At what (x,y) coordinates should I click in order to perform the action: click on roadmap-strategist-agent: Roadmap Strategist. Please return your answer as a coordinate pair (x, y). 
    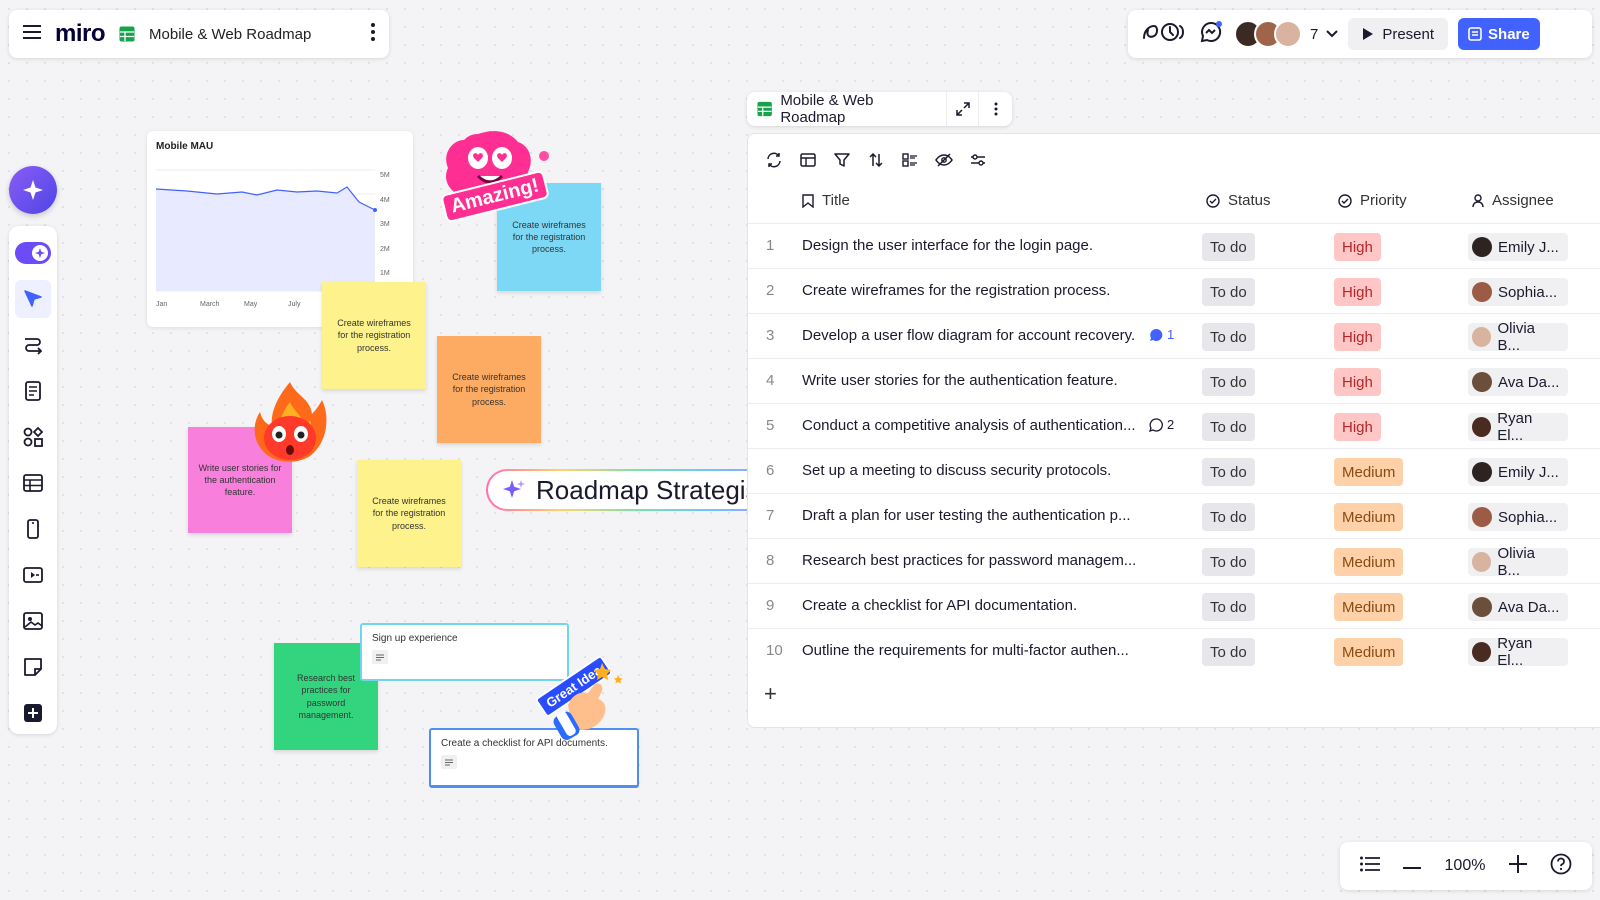
    Looking at the image, I should click on (637, 490).